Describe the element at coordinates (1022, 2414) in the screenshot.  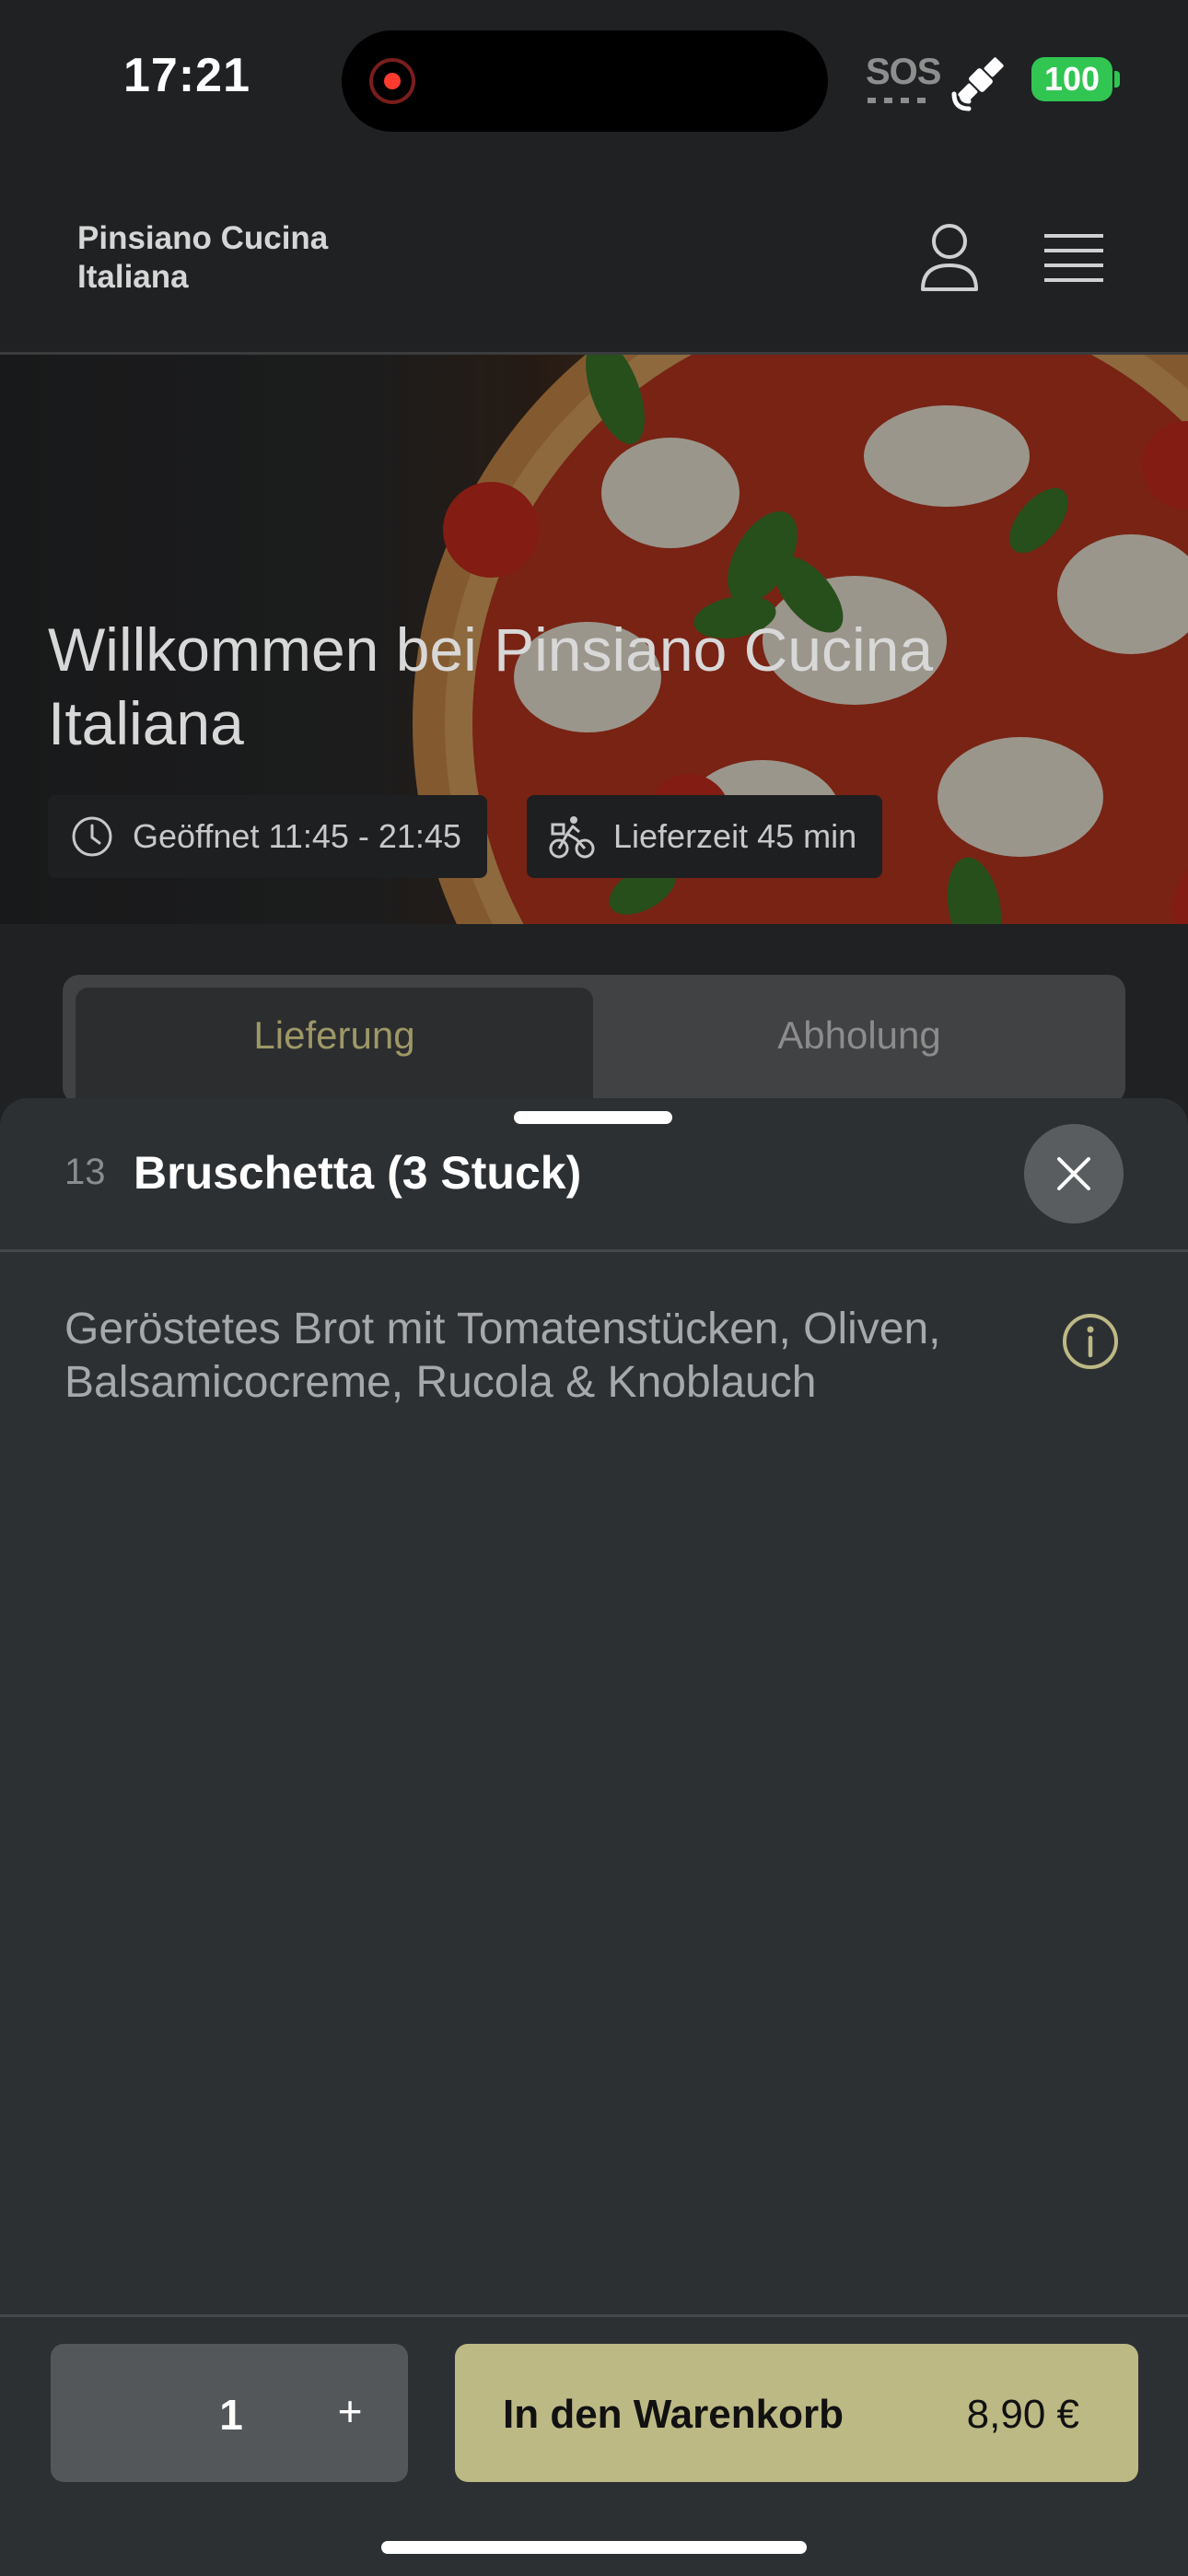
I see `item-price: 8,90 €` at that location.